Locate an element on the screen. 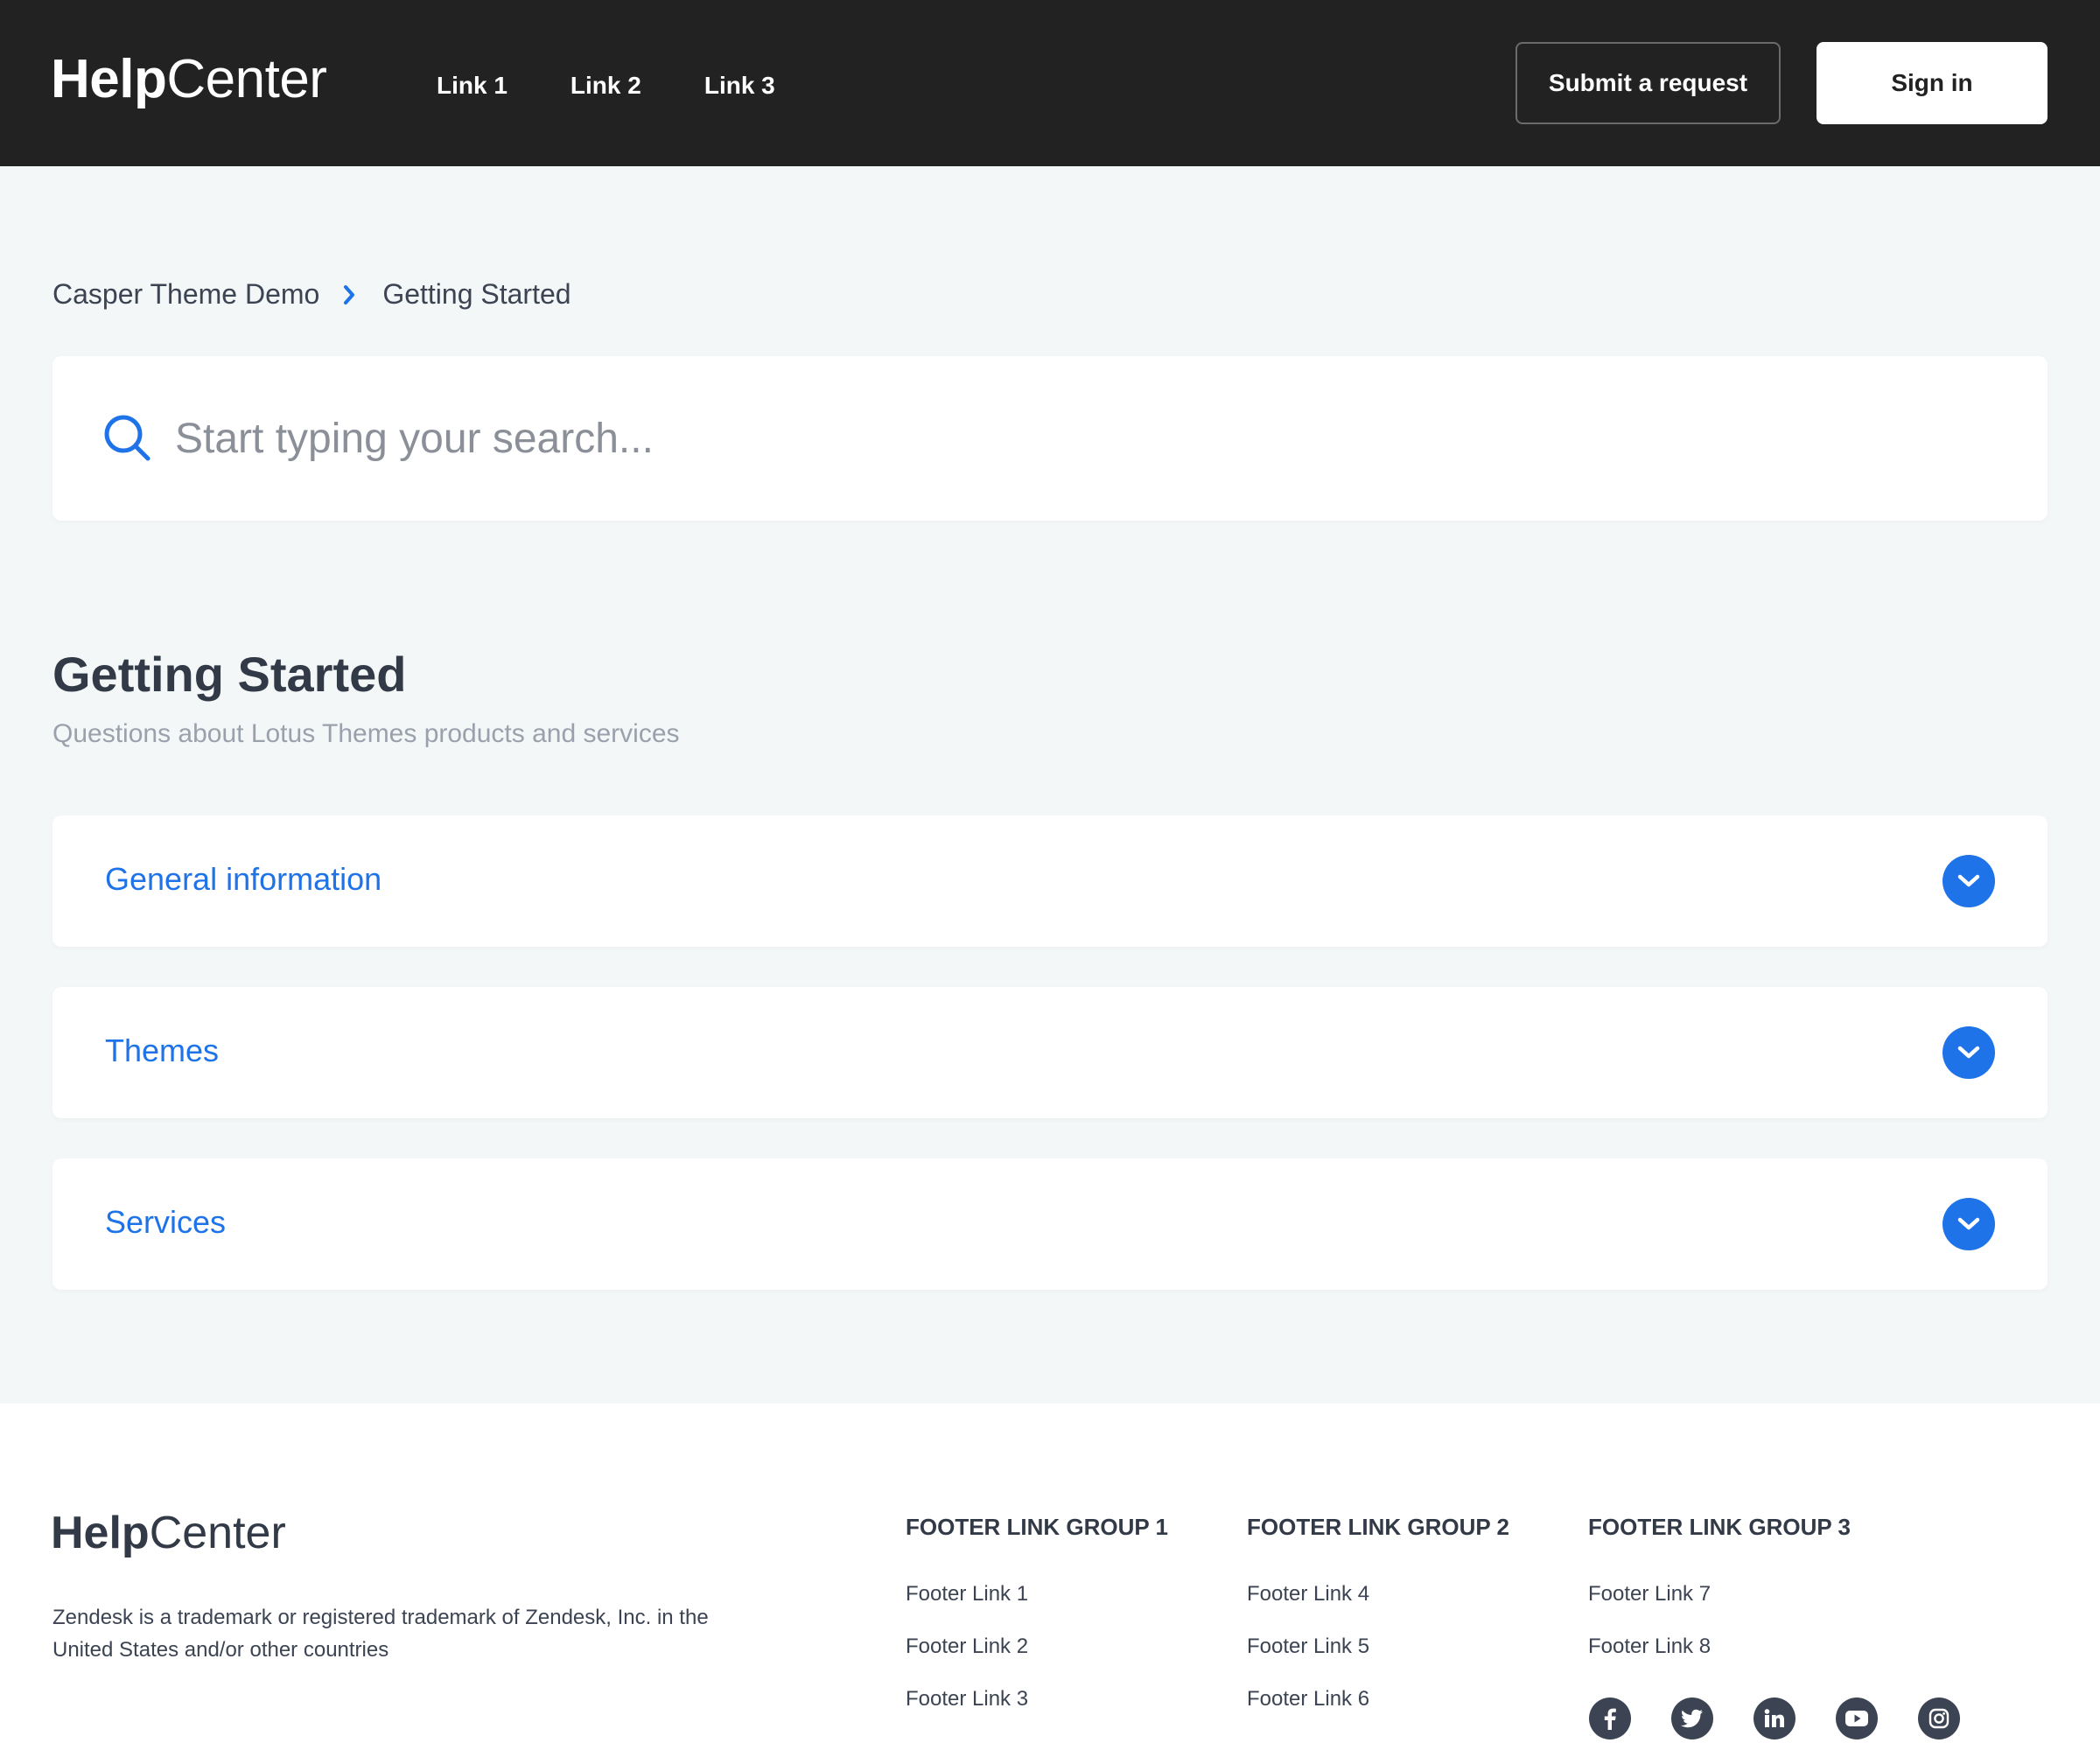 The height and width of the screenshot is (1750, 2100). helpcenter-logo: HelpCenter is located at coordinates (189, 79).